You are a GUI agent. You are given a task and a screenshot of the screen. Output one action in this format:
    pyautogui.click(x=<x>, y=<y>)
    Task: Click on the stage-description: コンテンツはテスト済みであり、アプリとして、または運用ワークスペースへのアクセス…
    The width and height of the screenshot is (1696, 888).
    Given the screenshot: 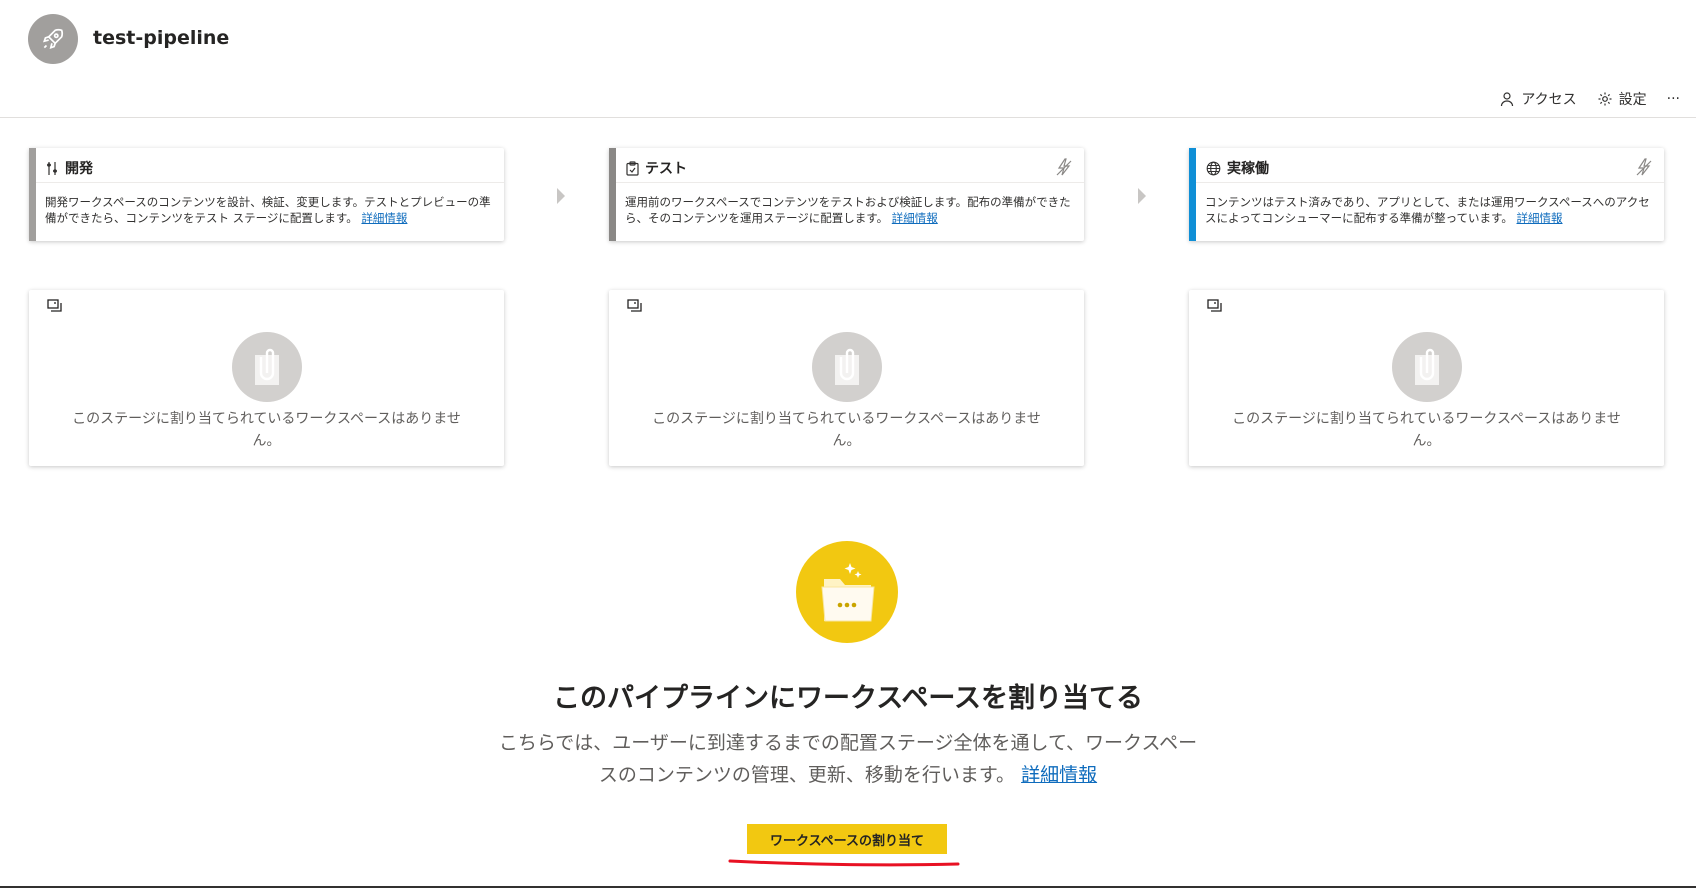 What is the action you would take?
    pyautogui.click(x=1428, y=210)
    